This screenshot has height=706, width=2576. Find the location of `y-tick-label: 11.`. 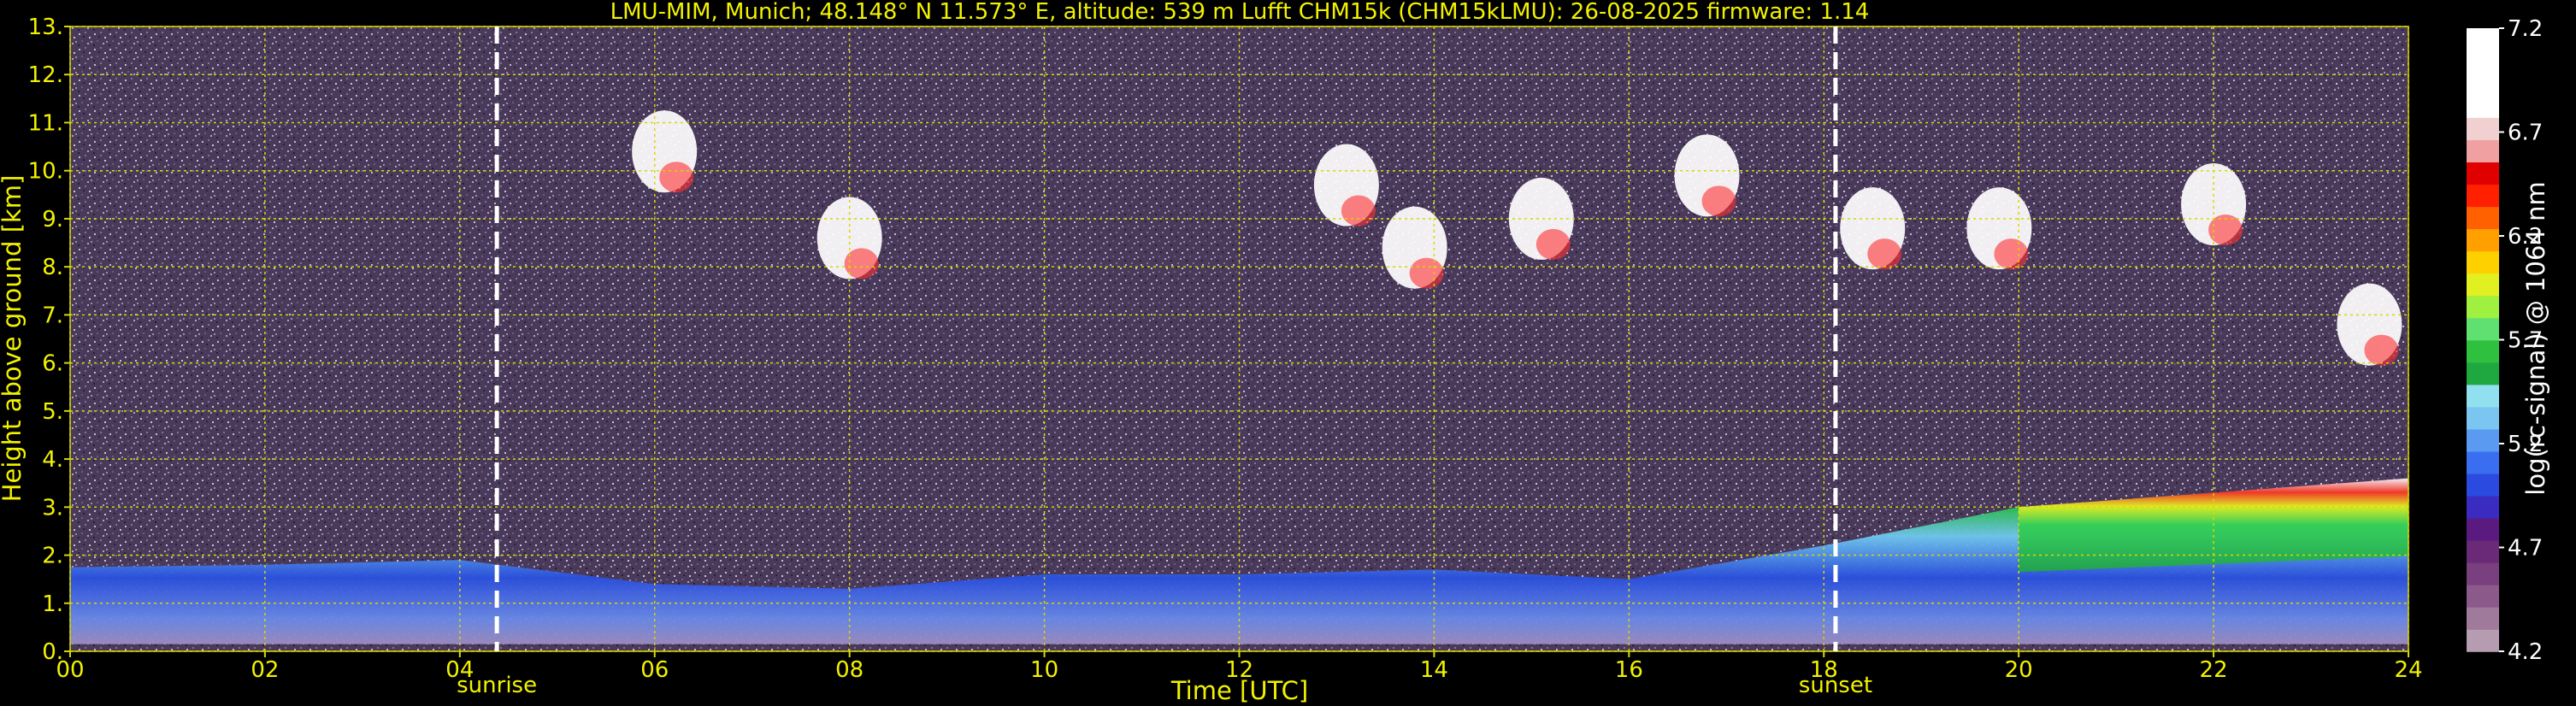

y-tick-label: 11. is located at coordinates (45, 123).